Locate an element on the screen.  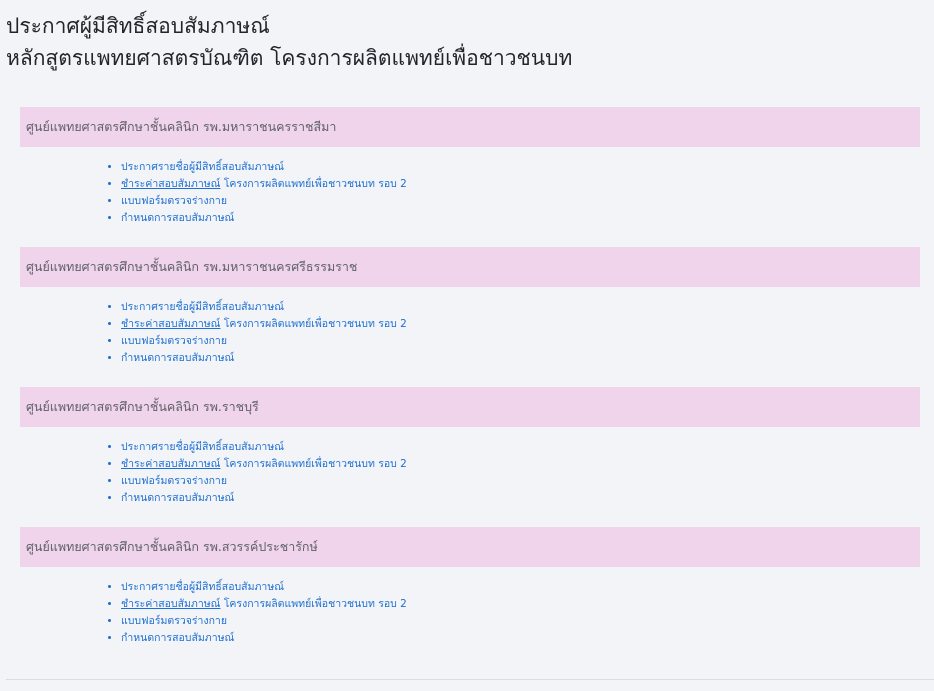
footer-divider is located at coordinates (470, 679).